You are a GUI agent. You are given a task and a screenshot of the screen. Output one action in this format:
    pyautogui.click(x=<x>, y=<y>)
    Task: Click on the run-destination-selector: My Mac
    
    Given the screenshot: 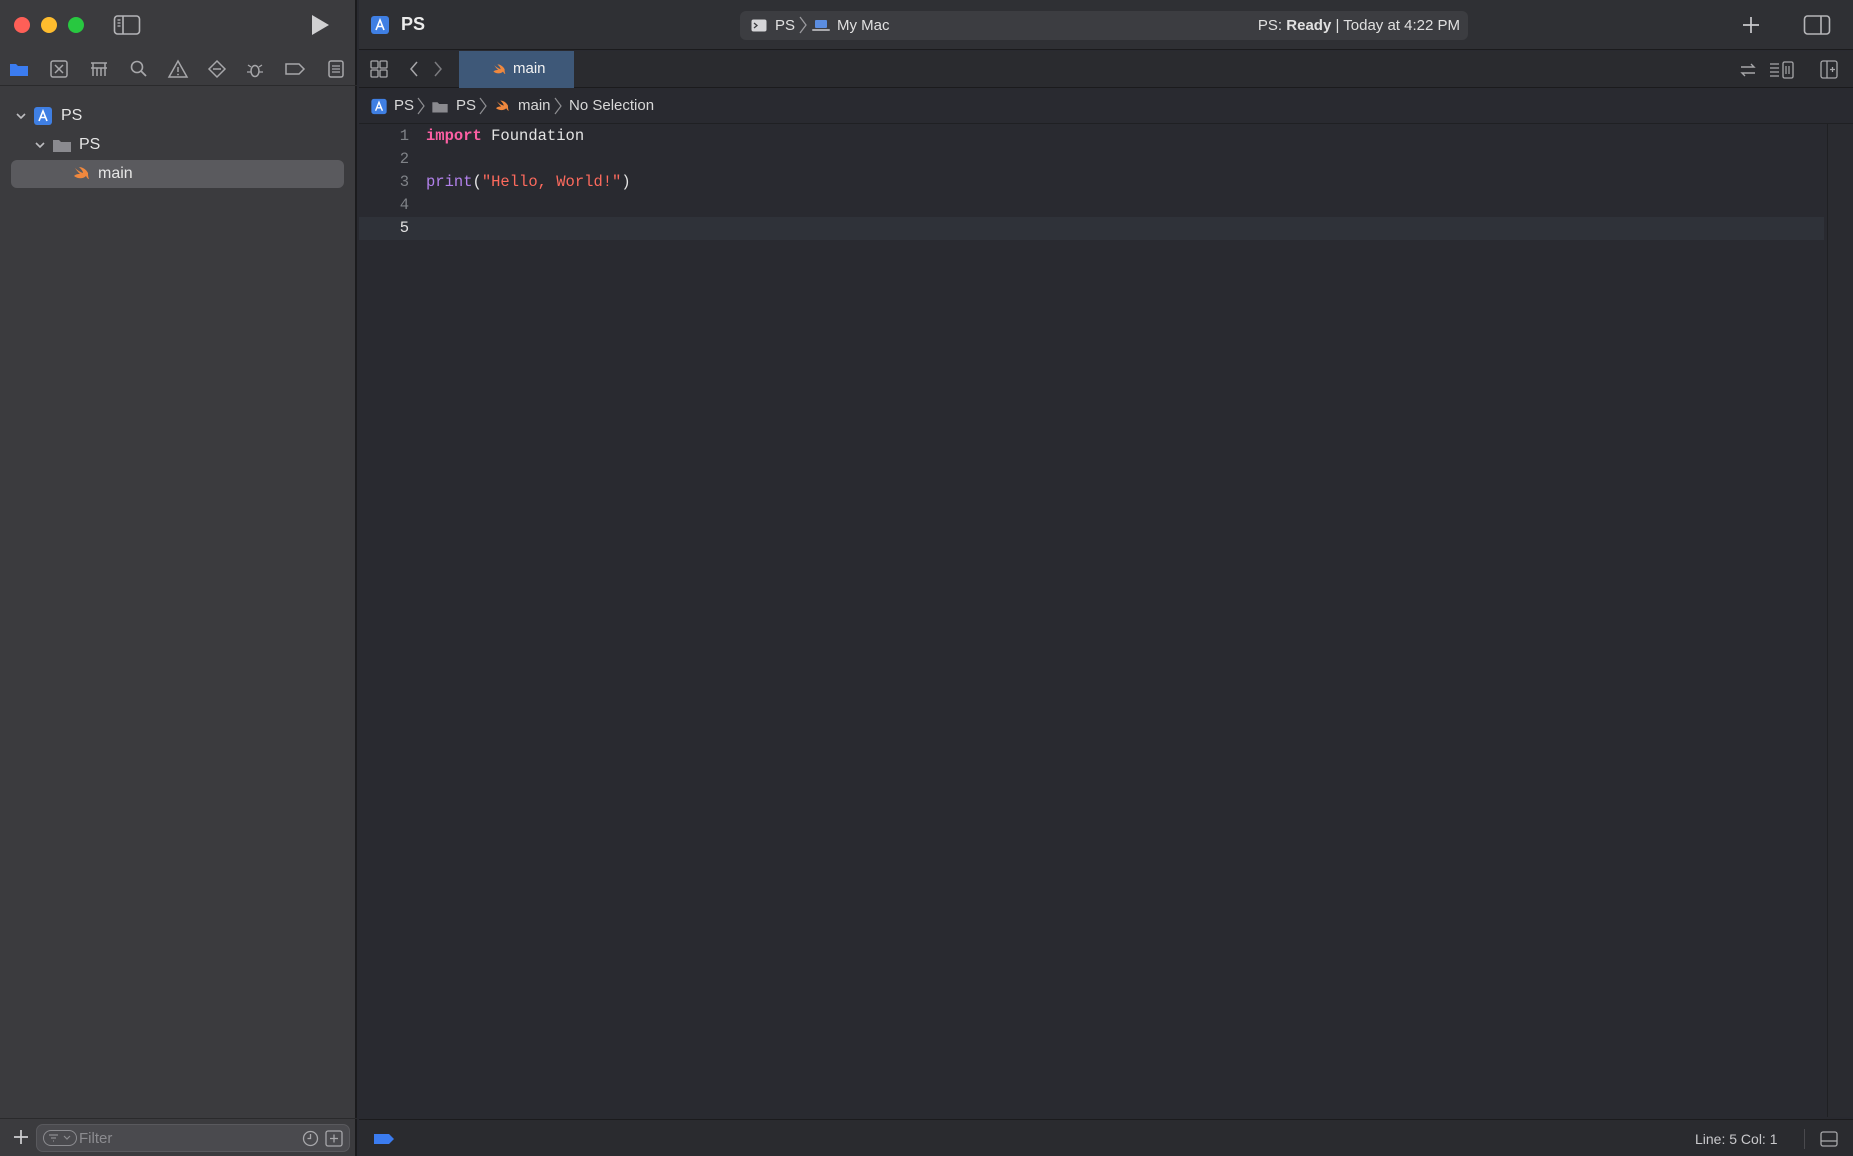 What is the action you would take?
    pyautogui.click(x=863, y=25)
    